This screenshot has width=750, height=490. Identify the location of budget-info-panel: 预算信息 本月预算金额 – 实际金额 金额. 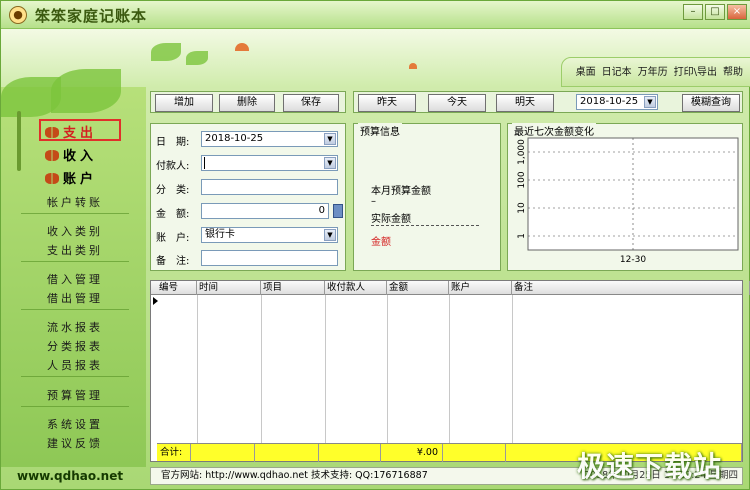
(427, 197).